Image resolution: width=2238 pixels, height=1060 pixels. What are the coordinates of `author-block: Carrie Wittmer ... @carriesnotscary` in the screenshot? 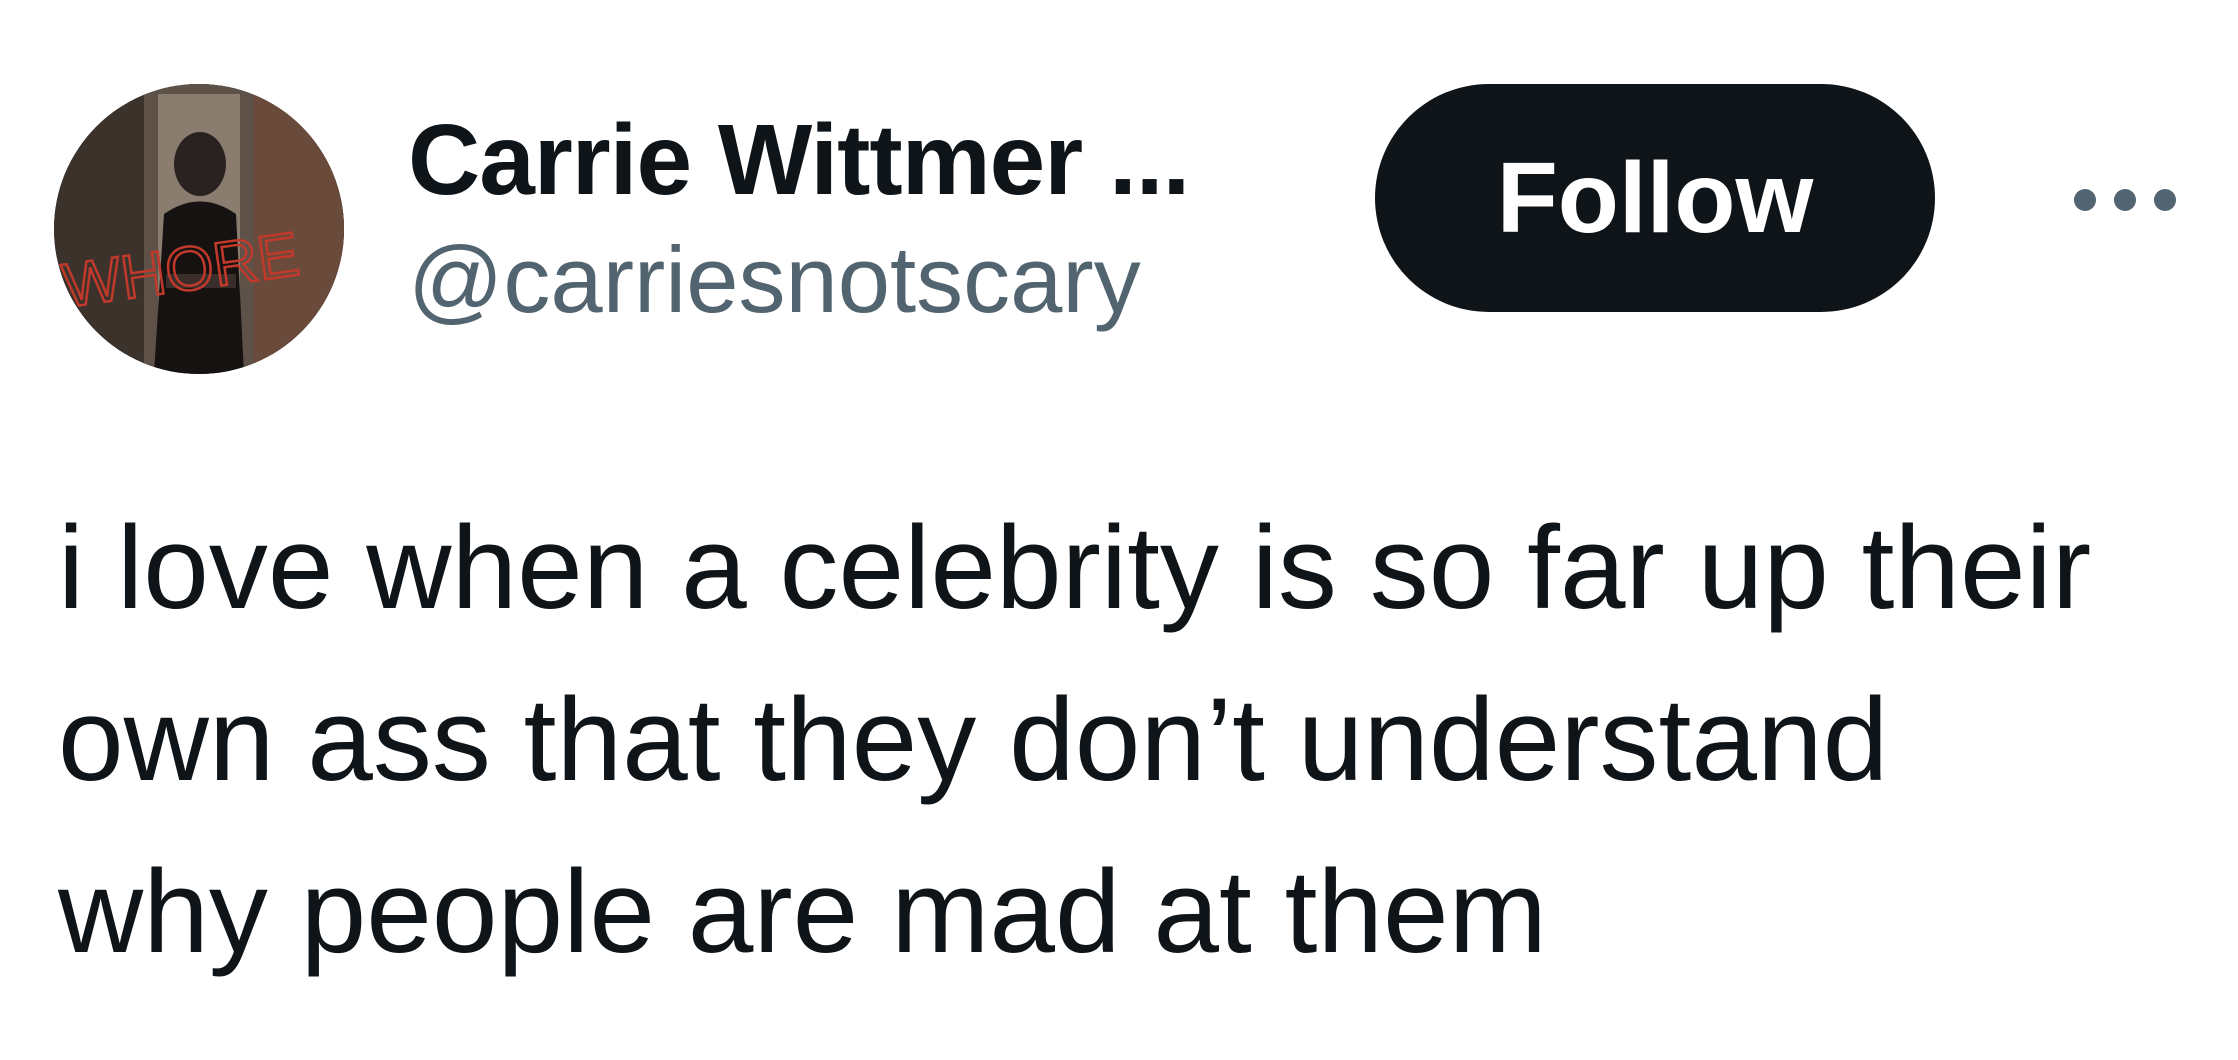 It's located at (799, 218).